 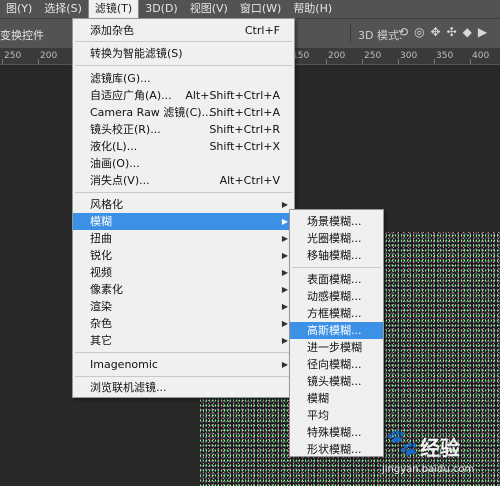 I want to click on filter-item-distort: 扭曲 ▶, so click(x=183, y=238).